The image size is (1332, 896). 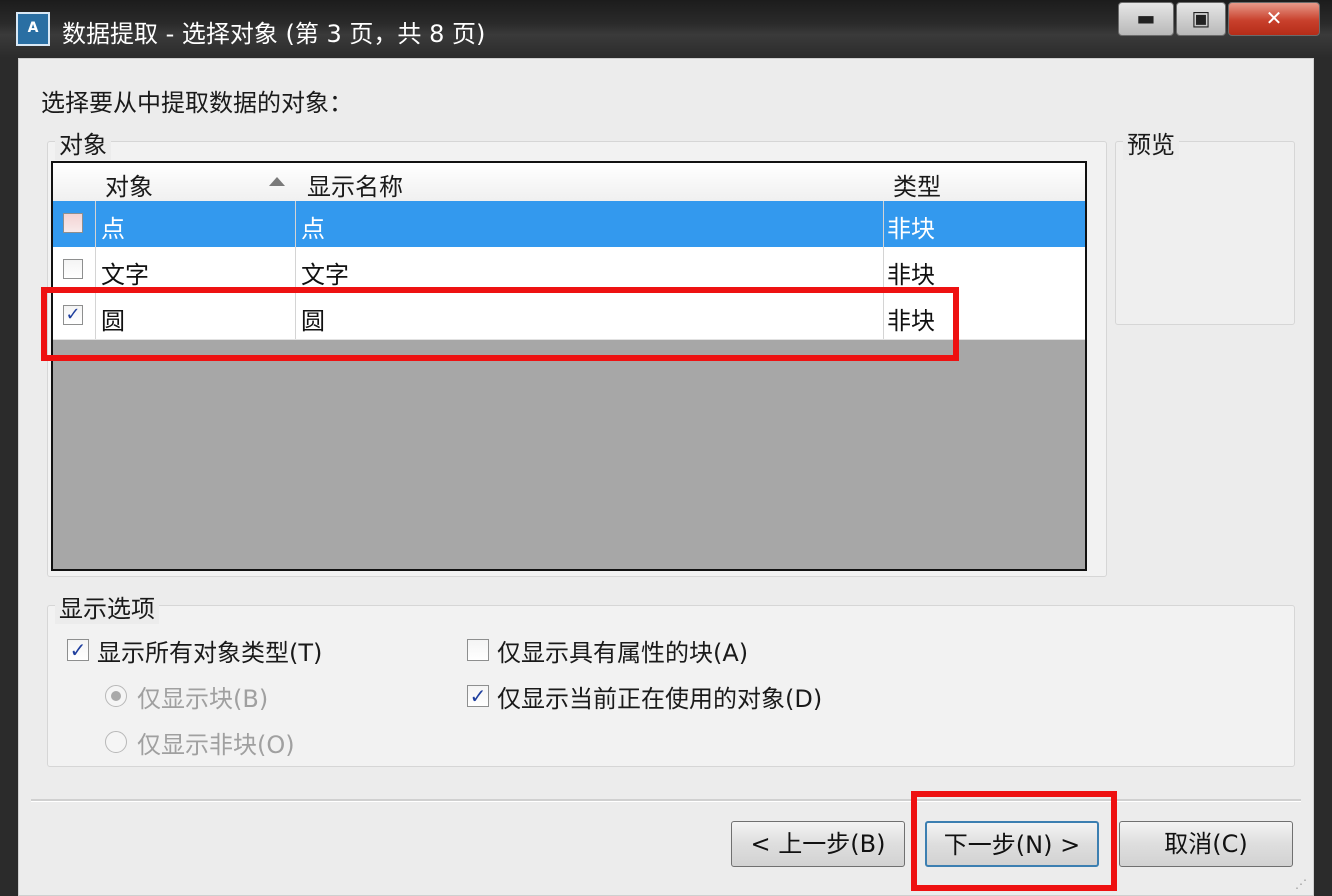 I want to click on window-title: 数据提取 - 选择对象 (第 3 页，共 8 页), so click(x=274, y=34).